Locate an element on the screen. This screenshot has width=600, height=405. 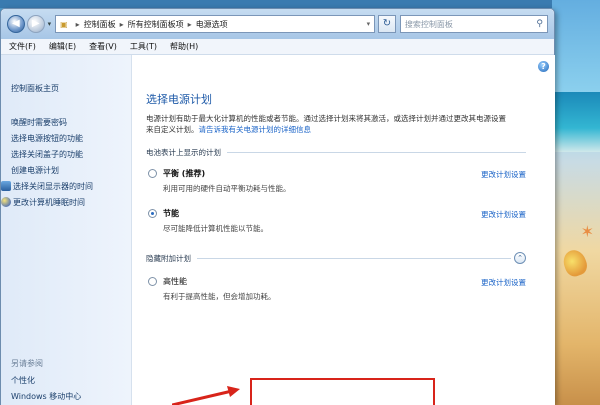
section-title: 电池表计上显示的计划 is located at coordinates (183, 152).